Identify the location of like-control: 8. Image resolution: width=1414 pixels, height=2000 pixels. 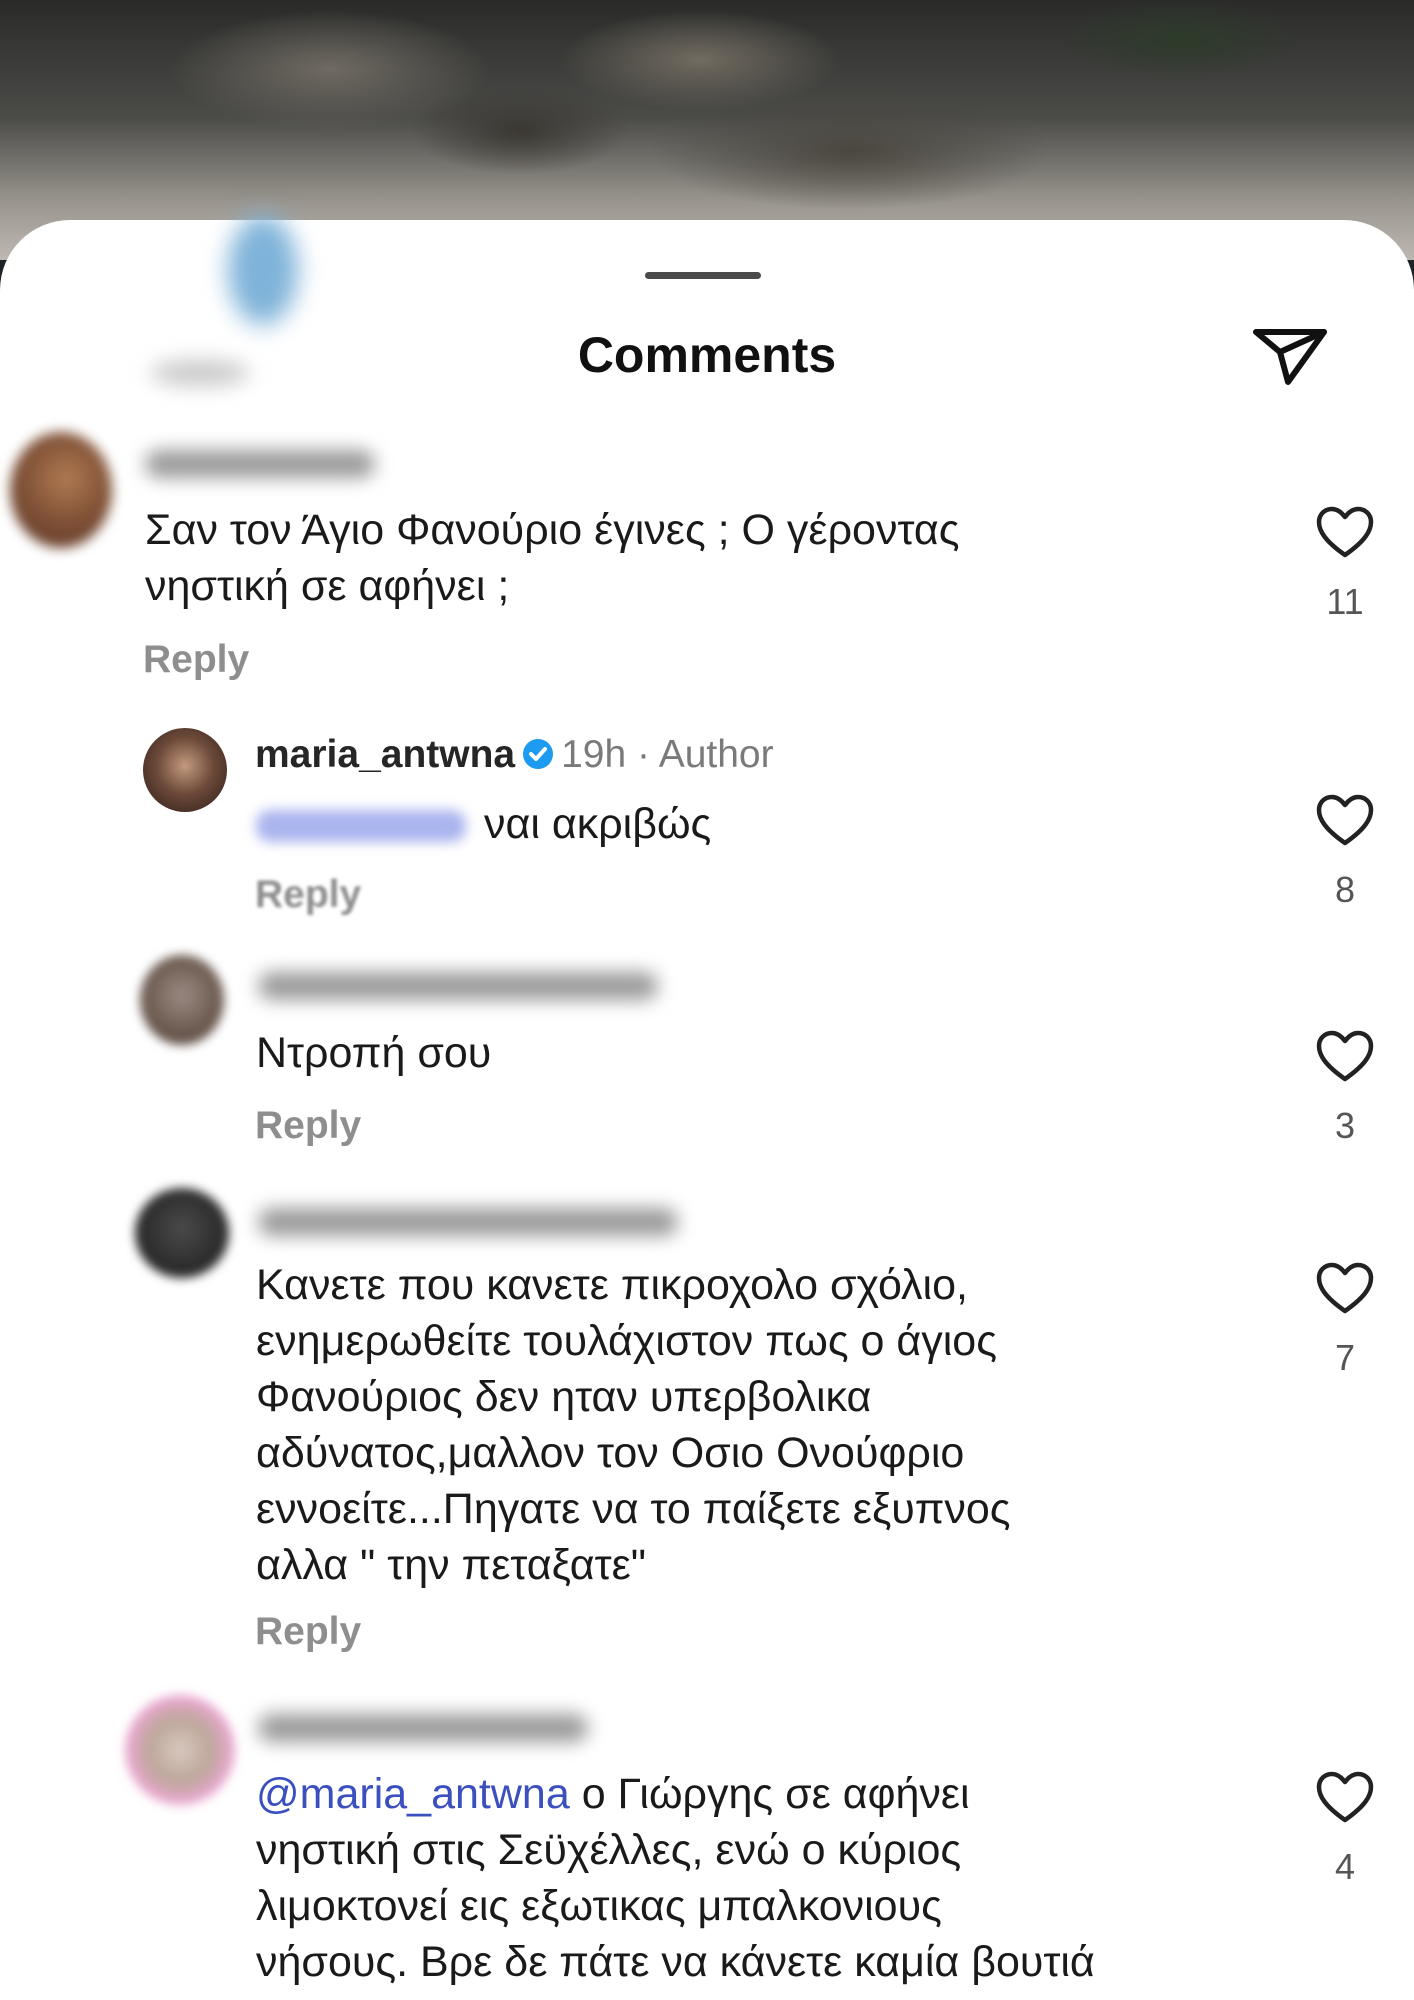
(1345, 852).